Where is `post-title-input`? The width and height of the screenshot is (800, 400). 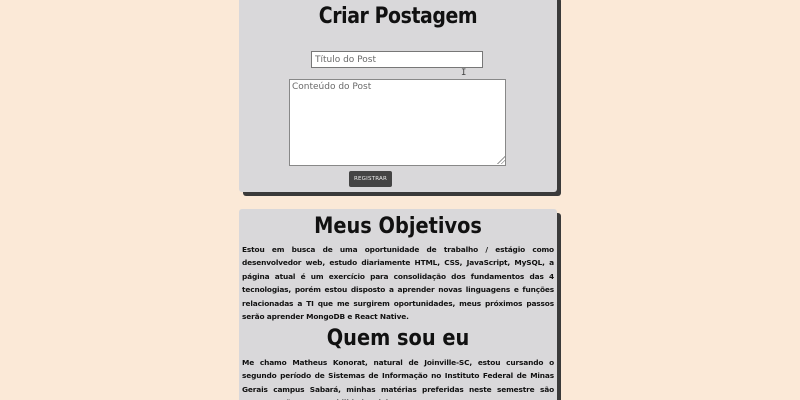
post-title-input is located at coordinates (397, 59).